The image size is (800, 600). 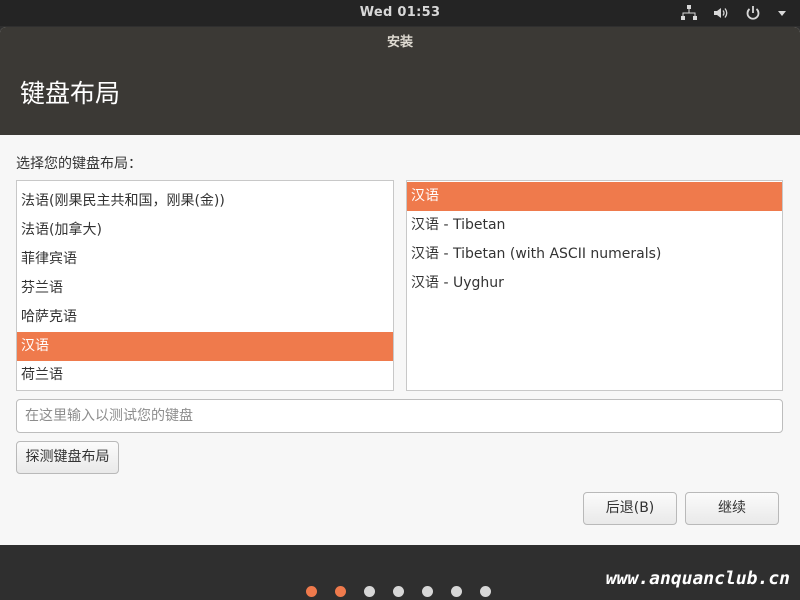 I want to click on continue-button: 继续, so click(x=732, y=508).